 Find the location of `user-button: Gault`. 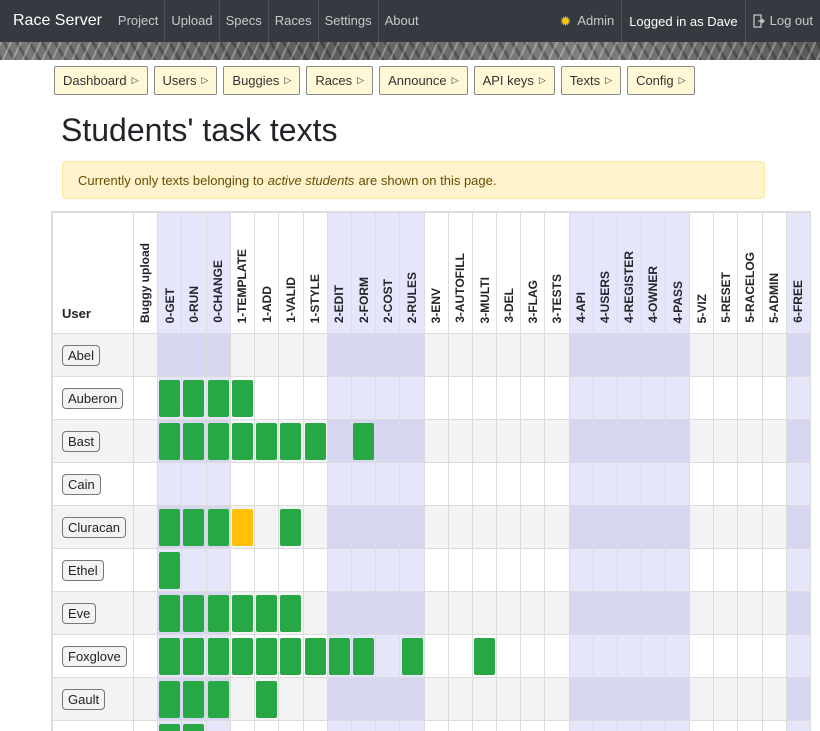

user-button: Gault is located at coordinates (83, 699).